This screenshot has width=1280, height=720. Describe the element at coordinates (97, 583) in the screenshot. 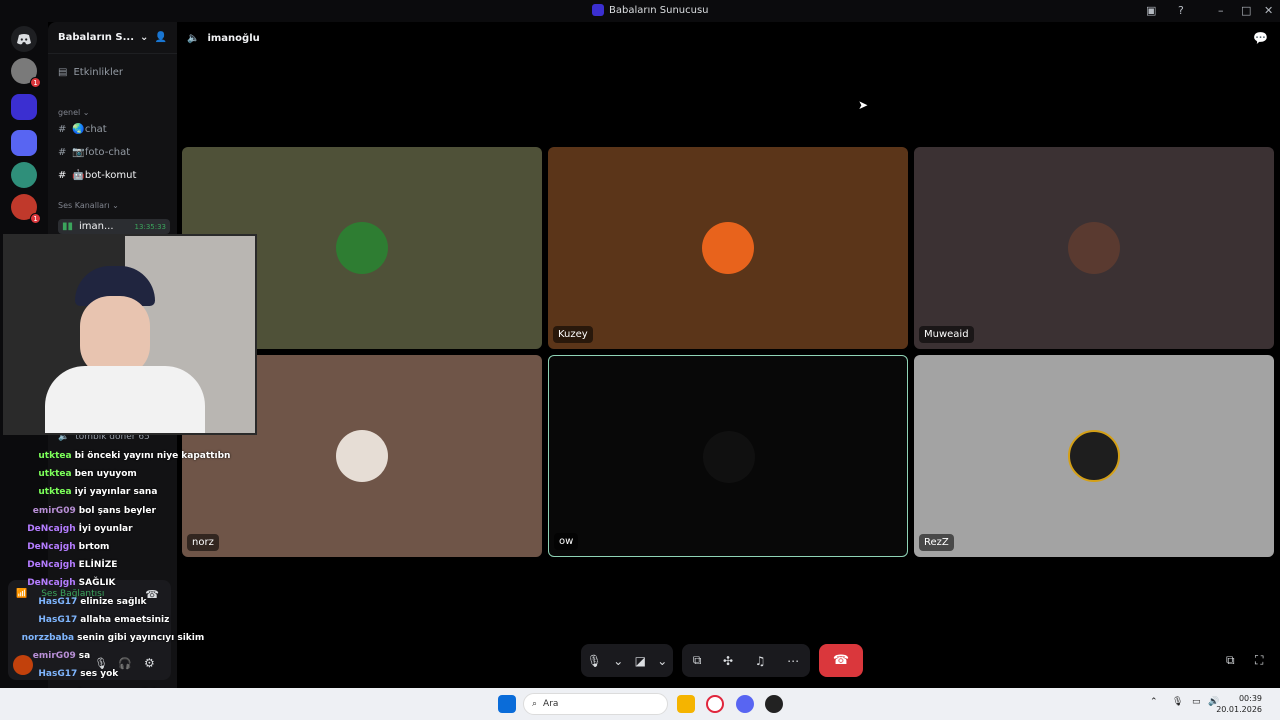

I see `chat-text: SAĞLIK` at that location.